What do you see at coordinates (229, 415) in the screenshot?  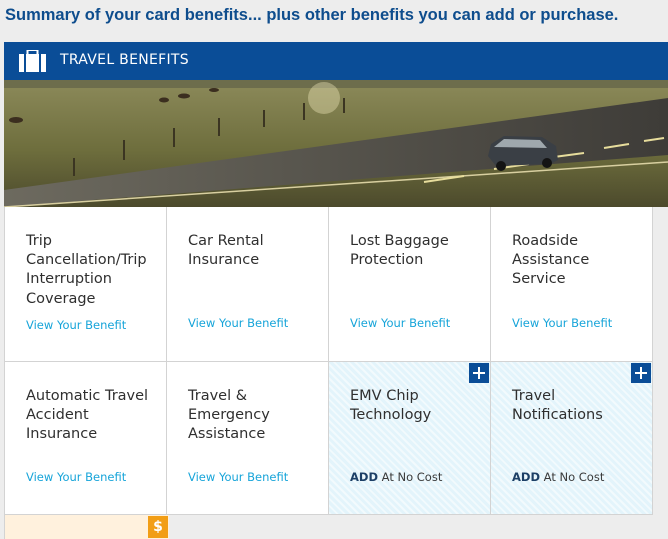 I see `benefit-title: Travel & Emergency Assistance` at bounding box center [229, 415].